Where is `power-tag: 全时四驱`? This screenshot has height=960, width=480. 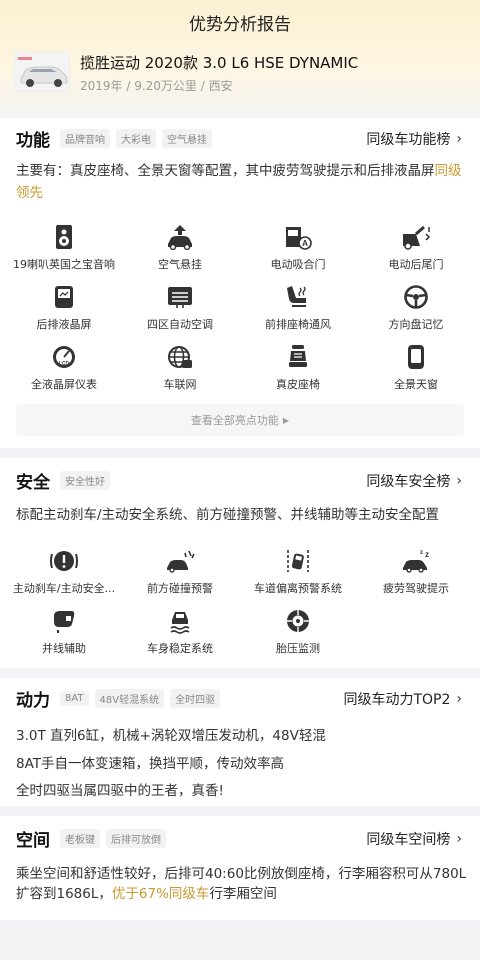 power-tag: 全时四驱 is located at coordinates (195, 698).